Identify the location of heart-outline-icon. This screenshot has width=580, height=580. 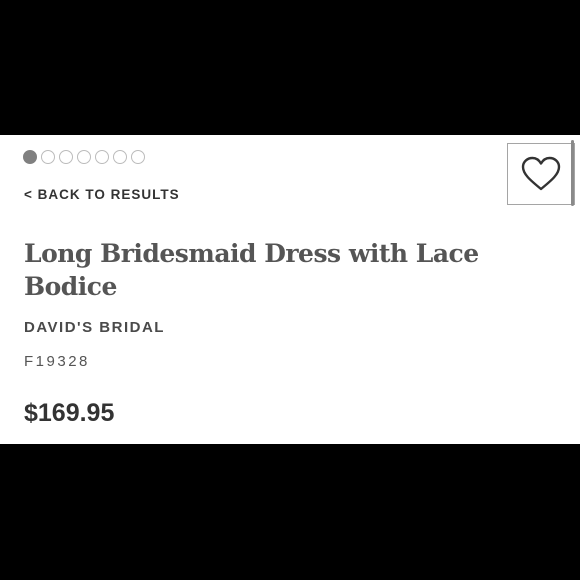
(541, 173).